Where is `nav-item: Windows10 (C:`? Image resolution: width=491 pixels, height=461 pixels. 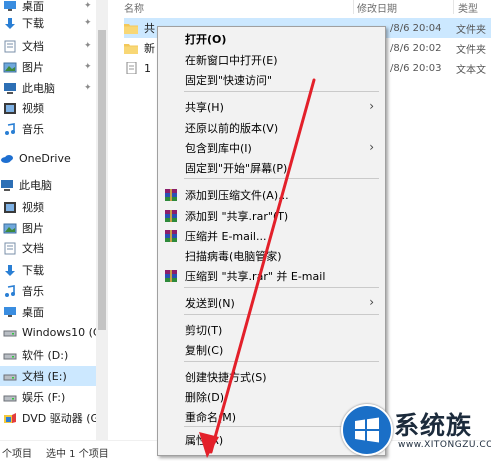
nav-item: Windows10 (C: is located at coordinates (48, 332).